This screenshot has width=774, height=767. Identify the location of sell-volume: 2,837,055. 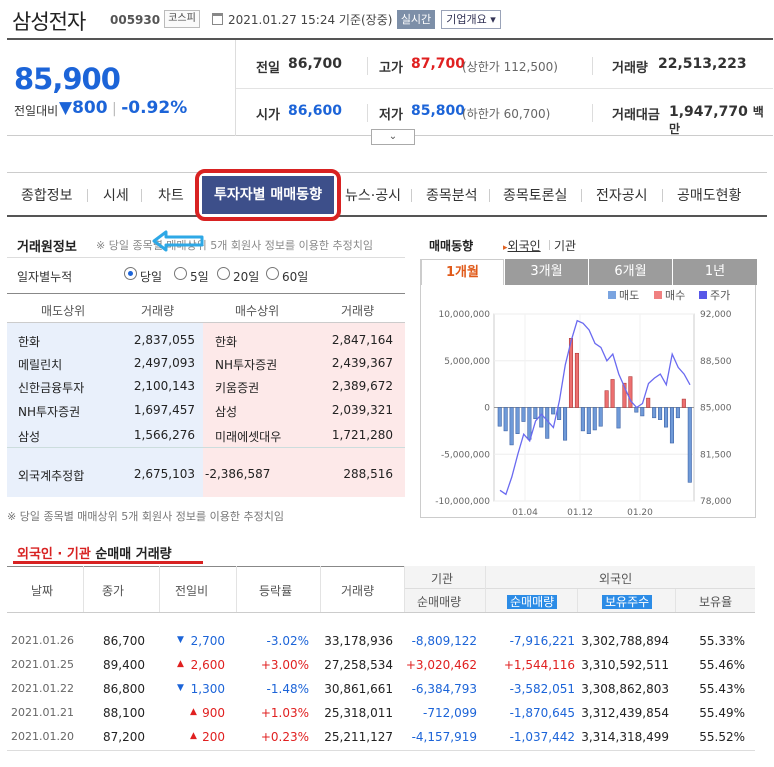
(164, 340).